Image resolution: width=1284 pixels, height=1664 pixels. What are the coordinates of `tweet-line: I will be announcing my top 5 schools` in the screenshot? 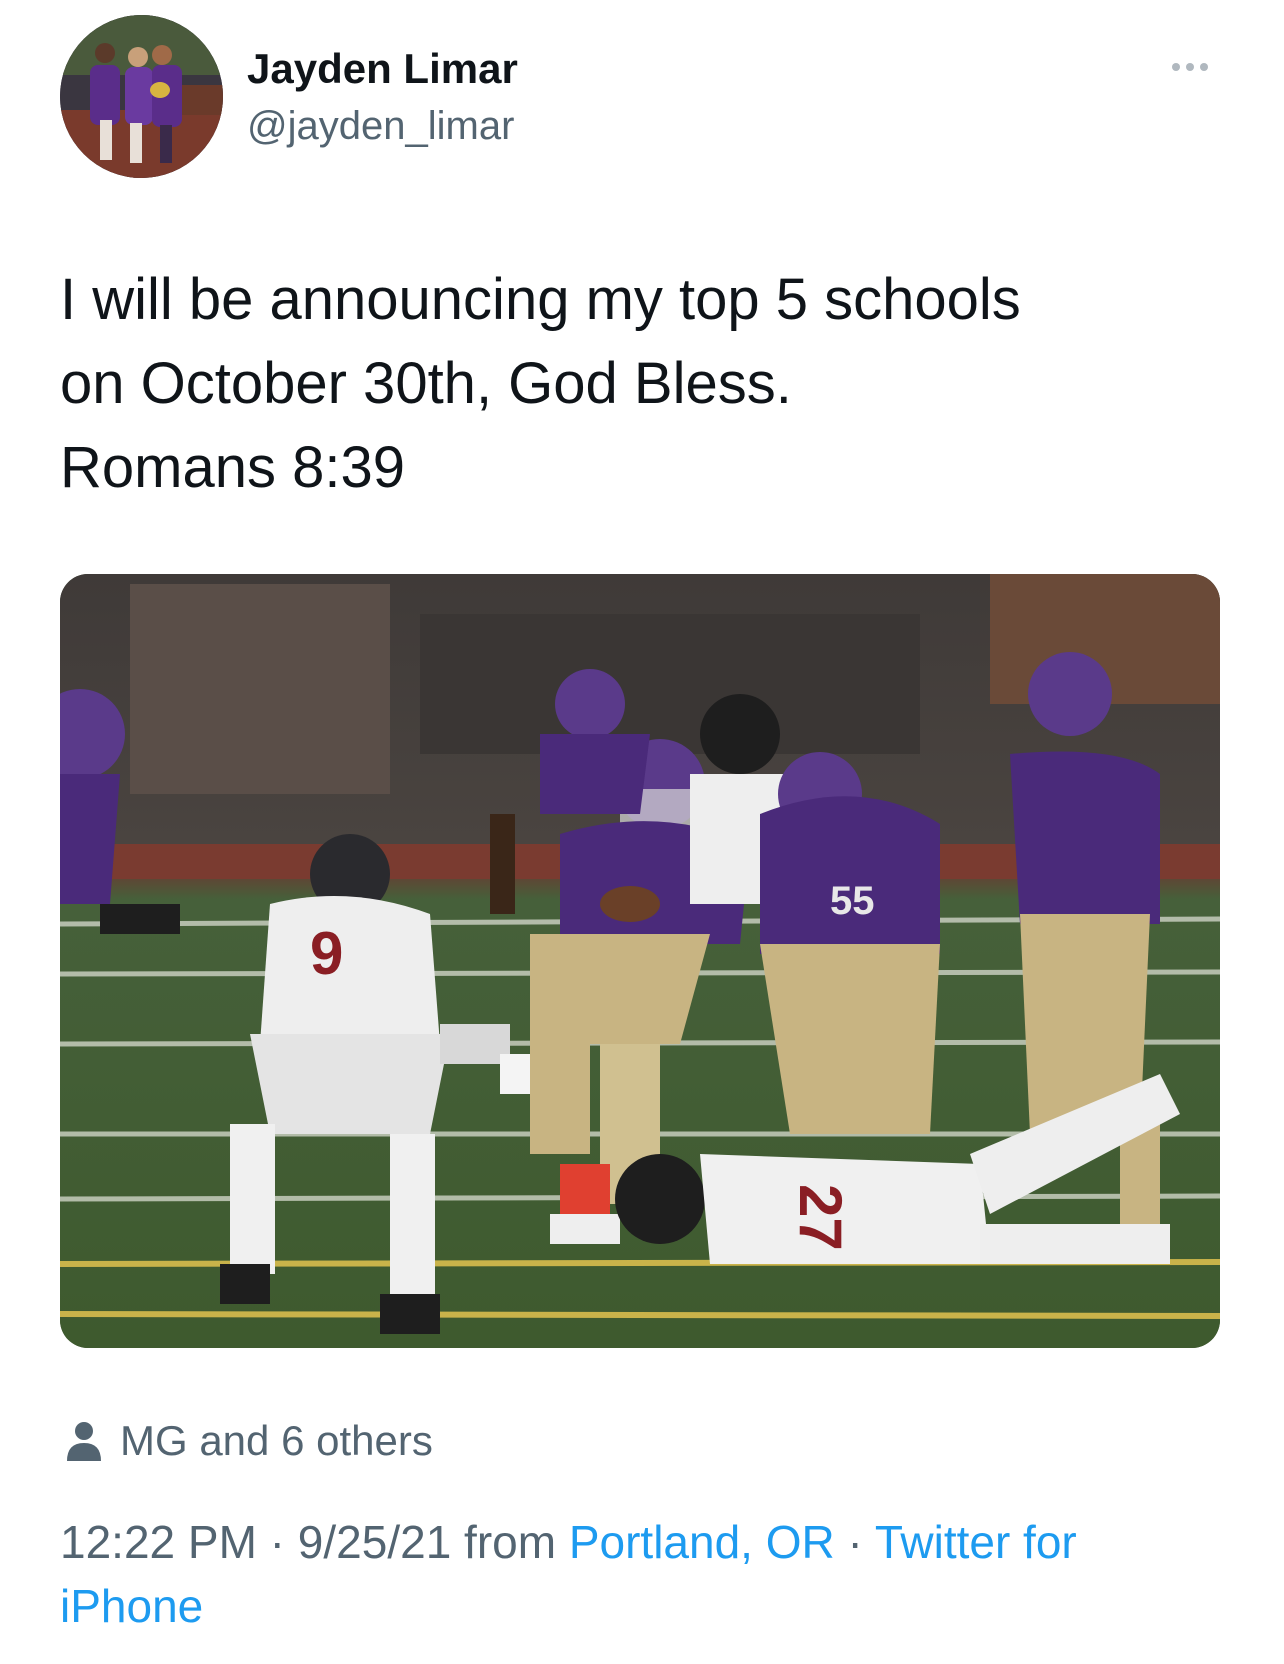 It's located at (540, 299).